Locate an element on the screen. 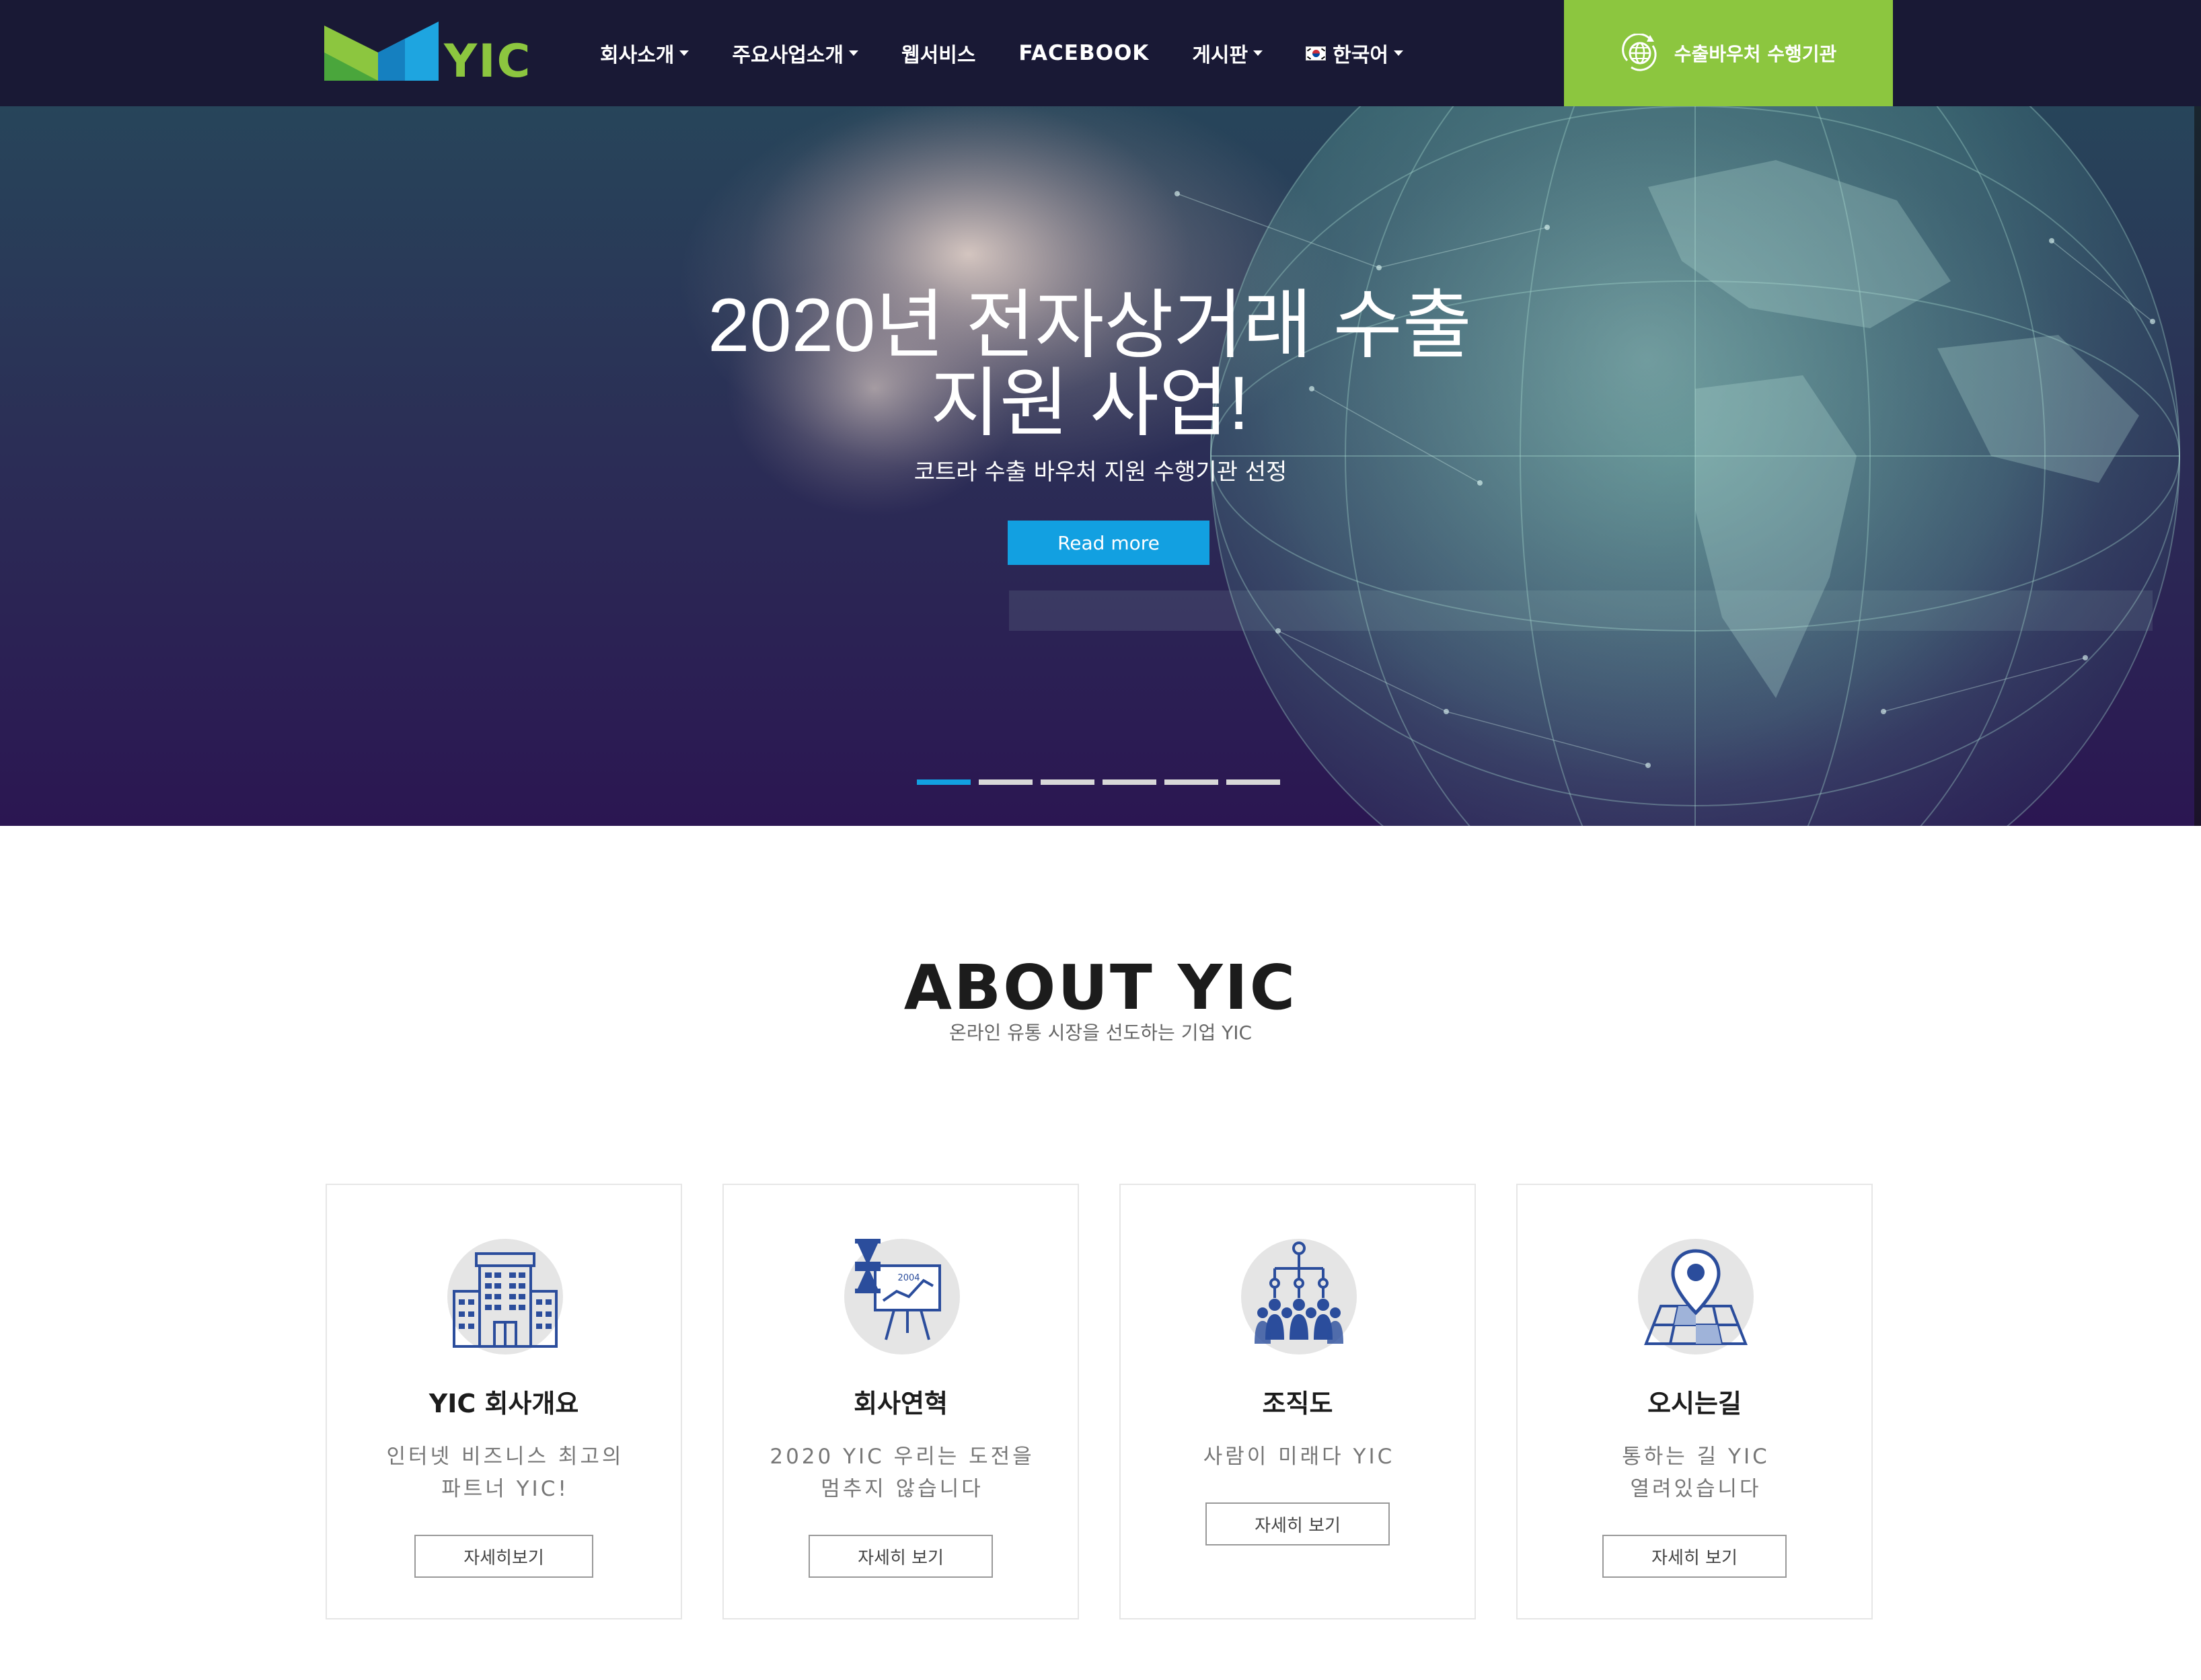  card-title: 오시는길 is located at coordinates (1694, 1403).